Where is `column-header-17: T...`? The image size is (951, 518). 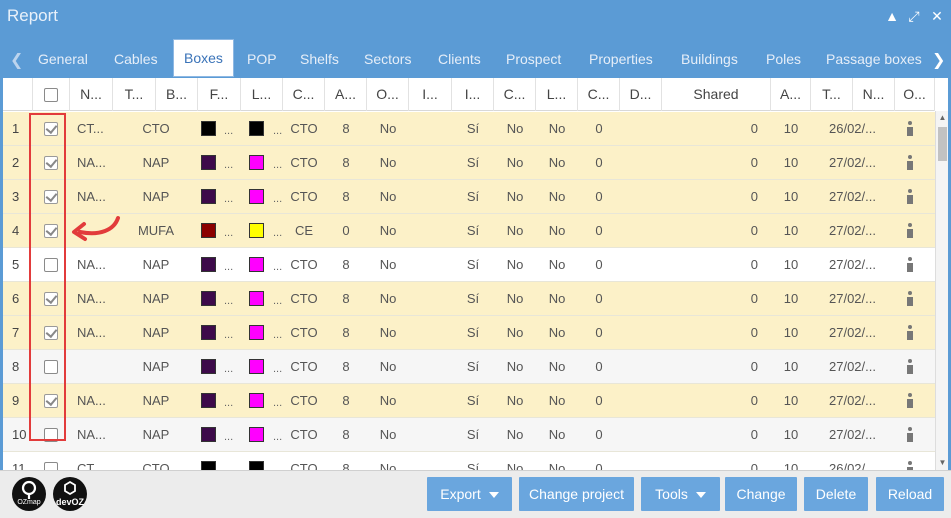
column-header-17: T... is located at coordinates (832, 94).